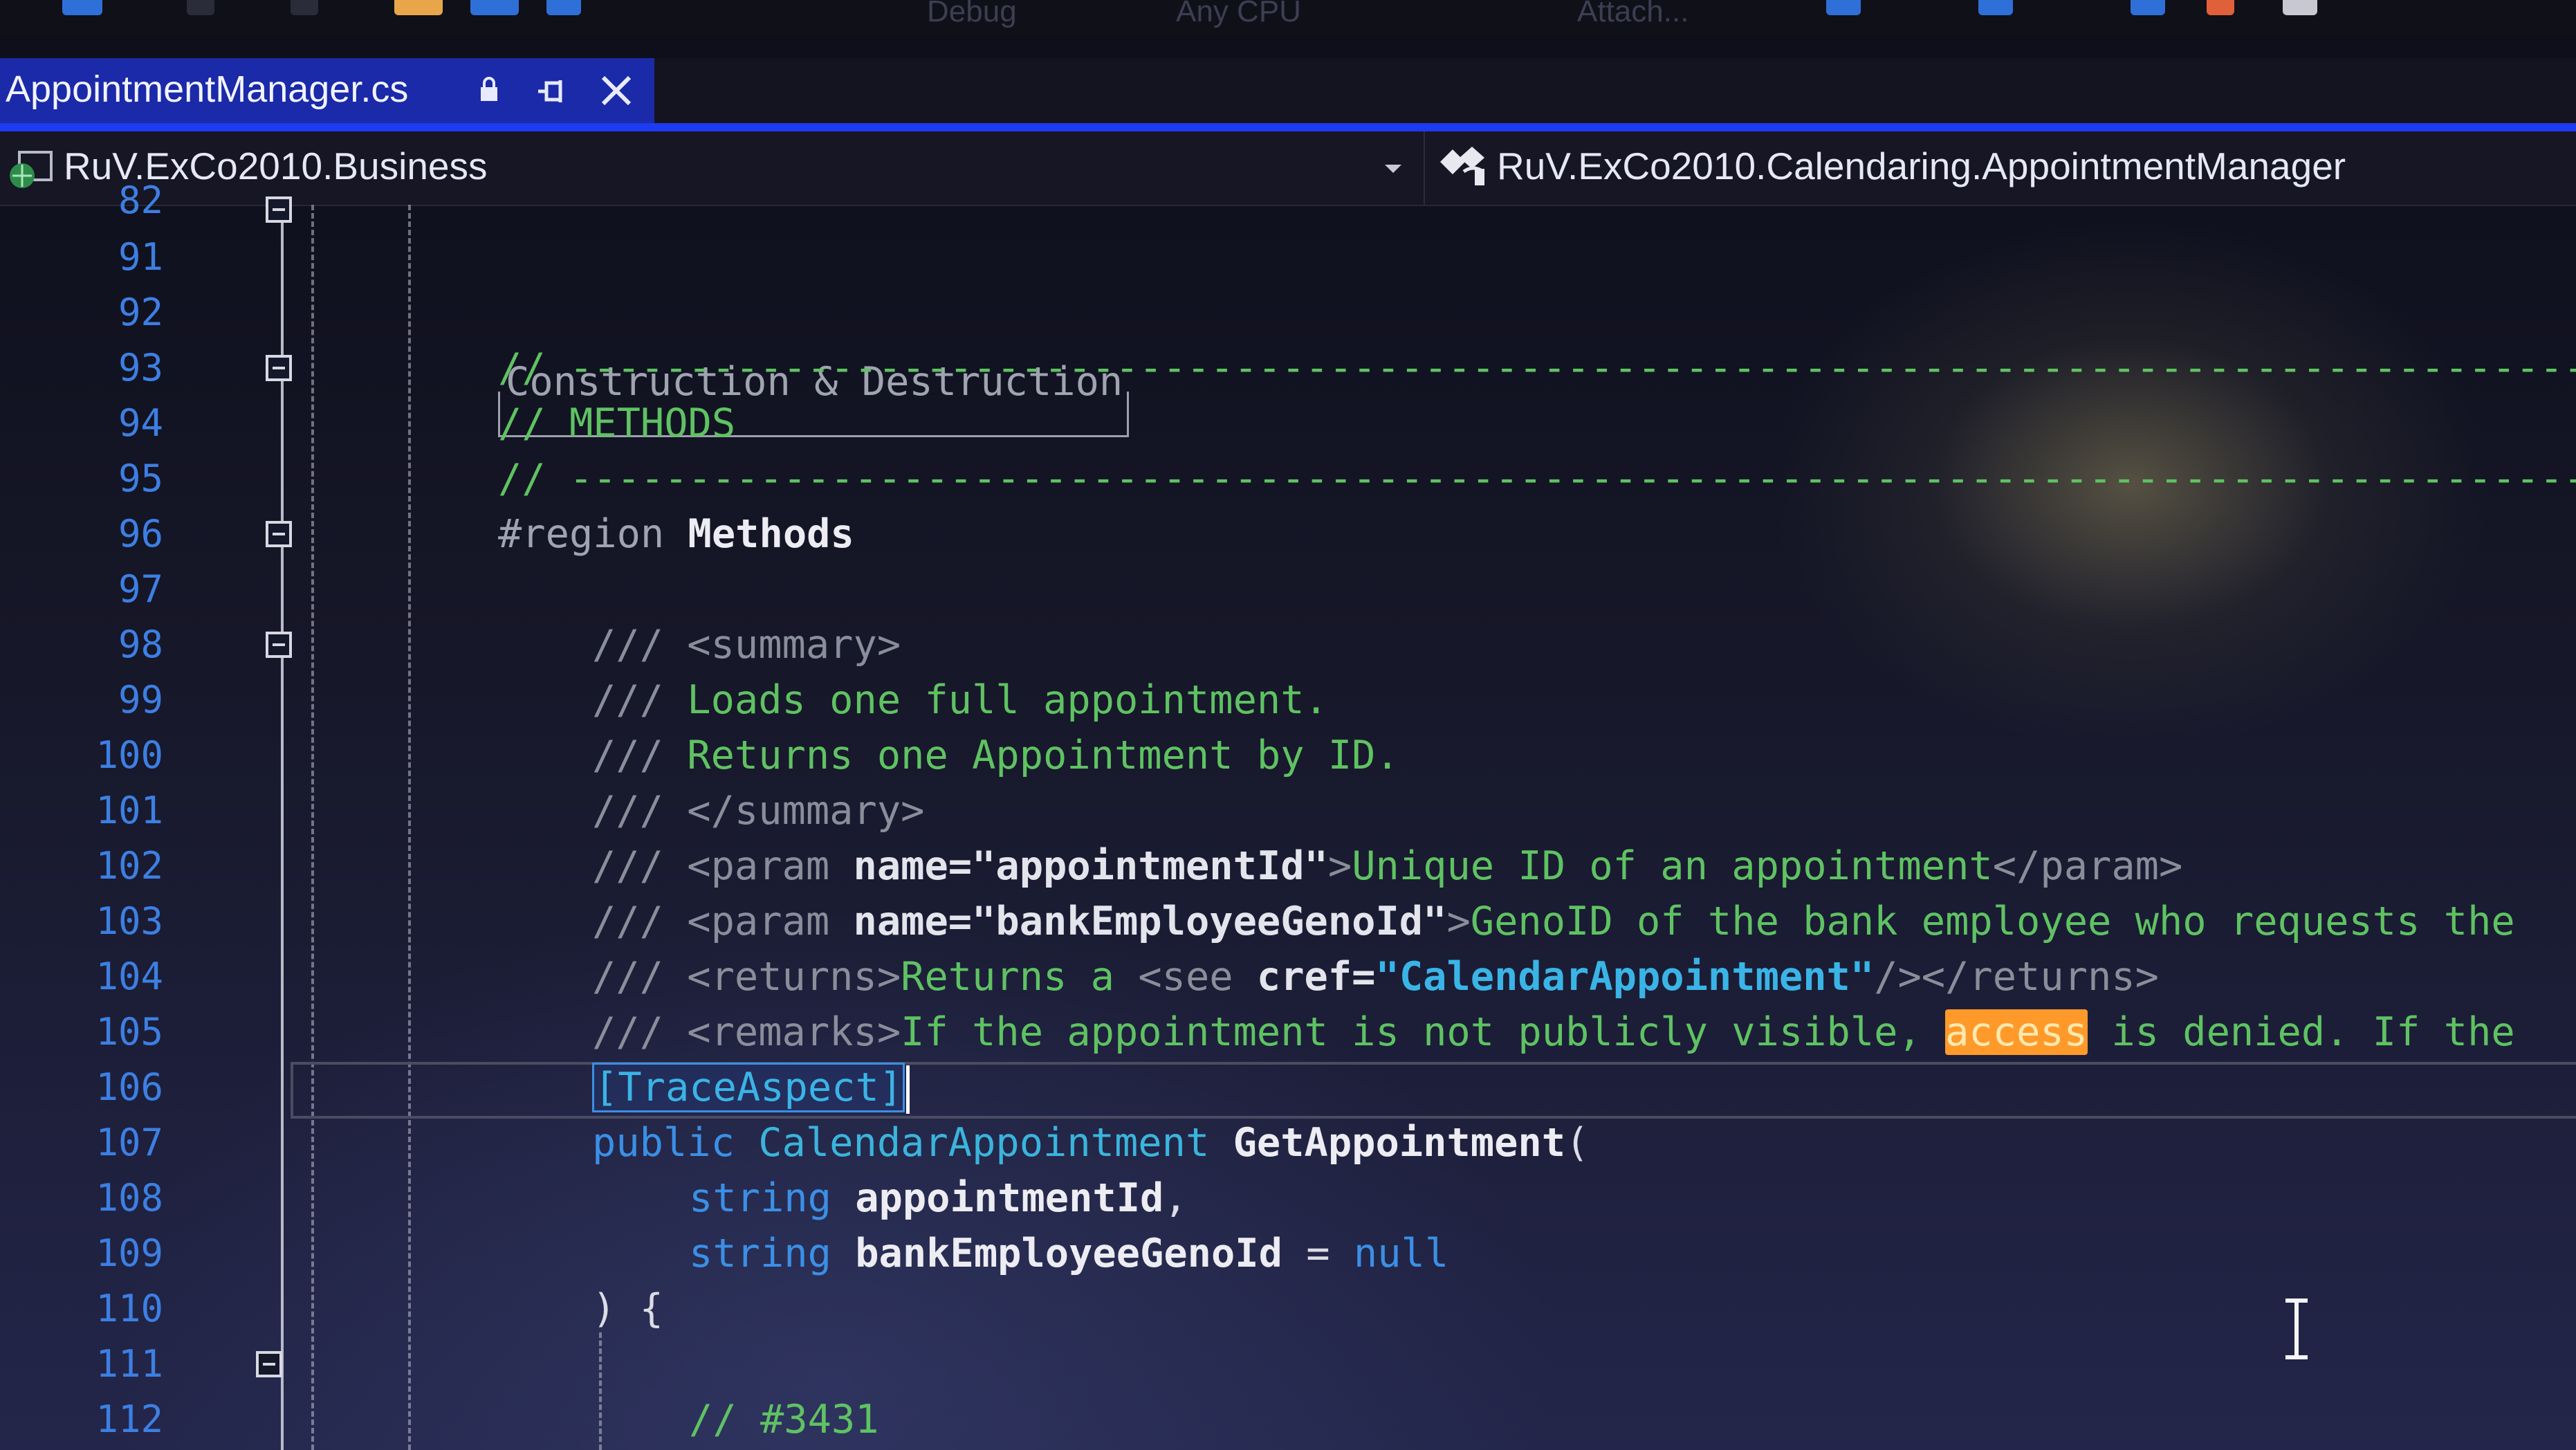 The height and width of the screenshot is (1450, 2576). I want to click on tab-title: AppointmentManager.cs, so click(207, 89).